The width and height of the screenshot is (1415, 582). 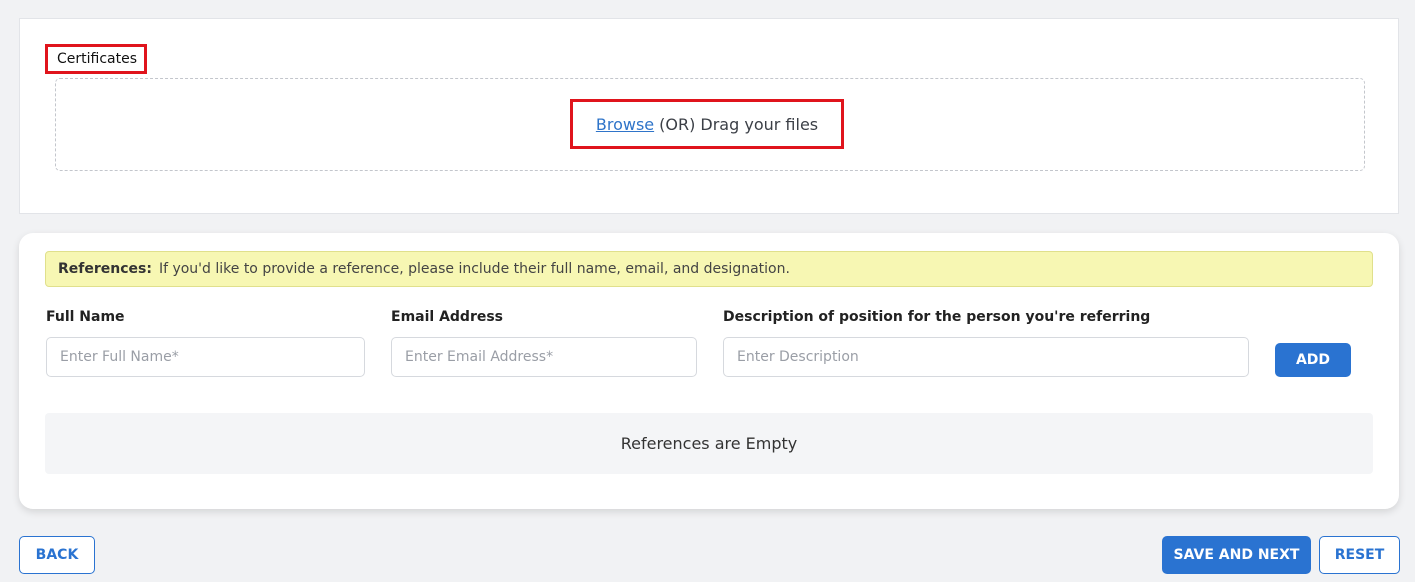 What do you see at coordinates (986, 357) in the screenshot?
I see `description-input` at bounding box center [986, 357].